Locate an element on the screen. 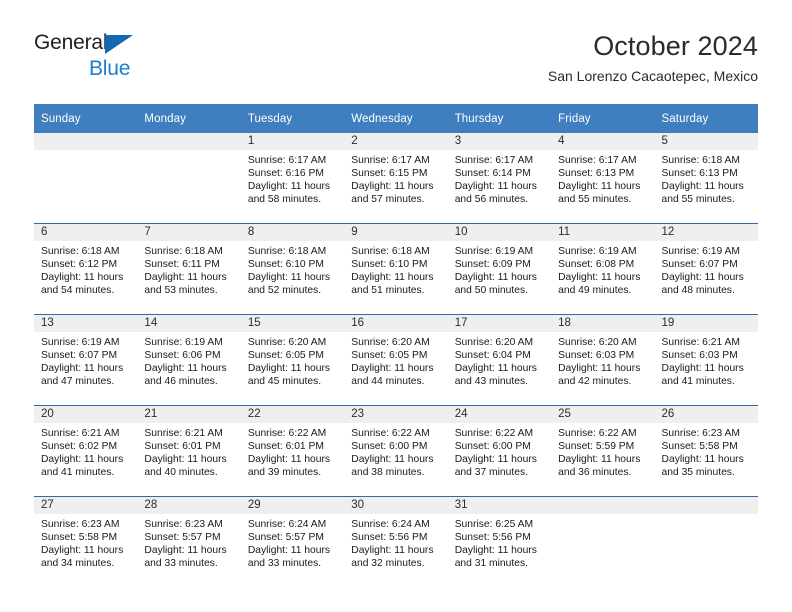  sunset-time: Sunset: 6:15 PM is located at coordinates (389, 174).